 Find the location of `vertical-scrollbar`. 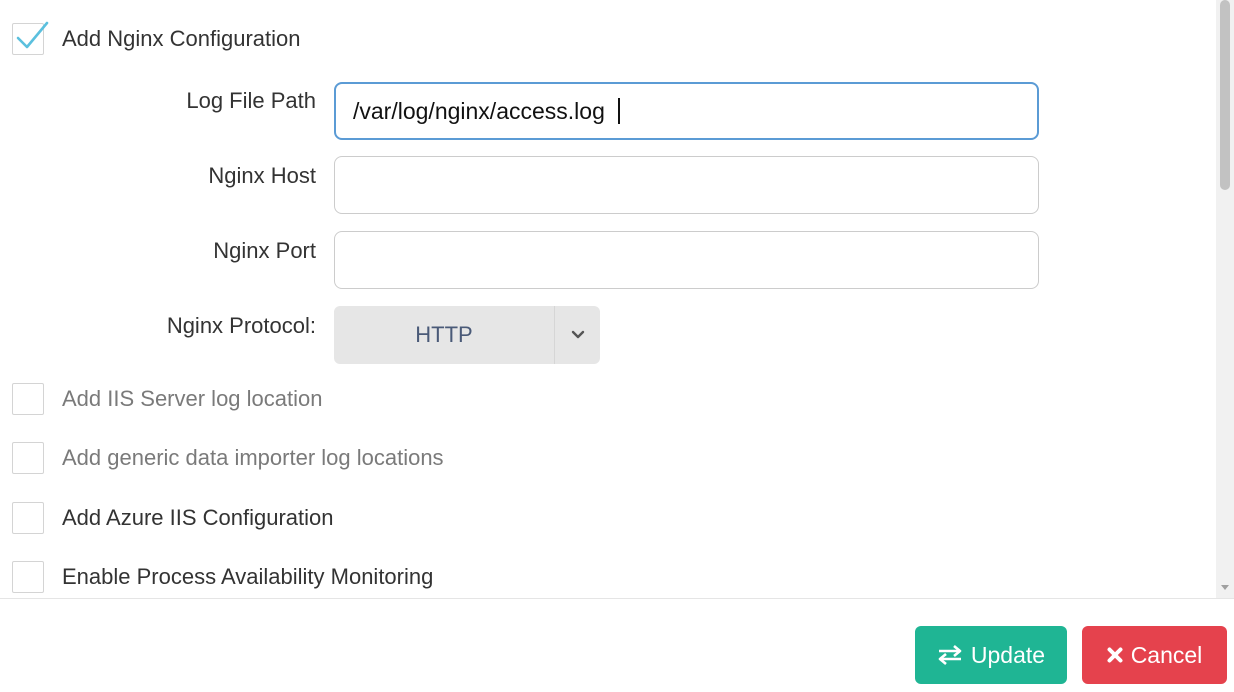

vertical-scrollbar is located at coordinates (1225, 299).